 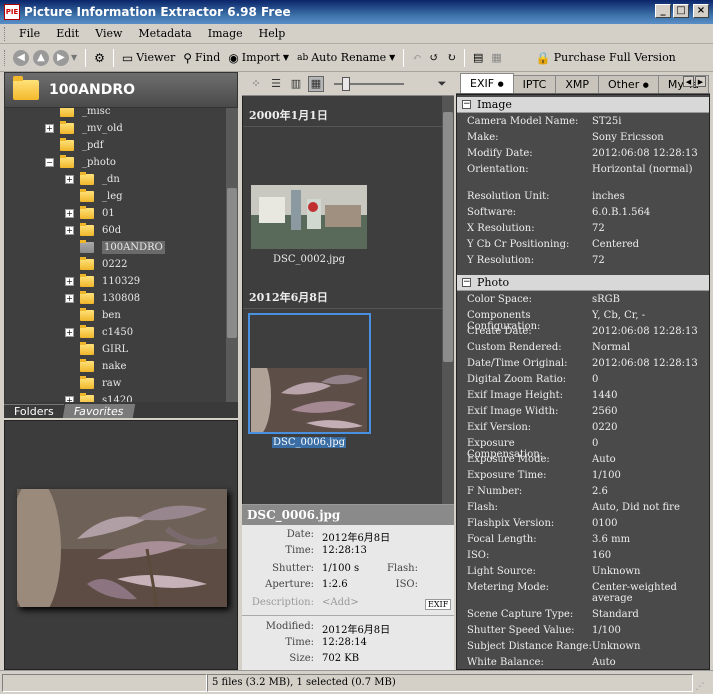 What do you see at coordinates (583, 283) in the screenshot?
I see `section-header-photo: − Photo` at bounding box center [583, 283].